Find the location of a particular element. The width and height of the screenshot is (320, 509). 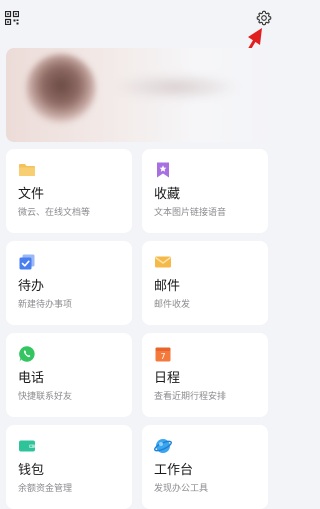

card-favorites: 收藏 文本图片链接语音 is located at coordinates (205, 191).